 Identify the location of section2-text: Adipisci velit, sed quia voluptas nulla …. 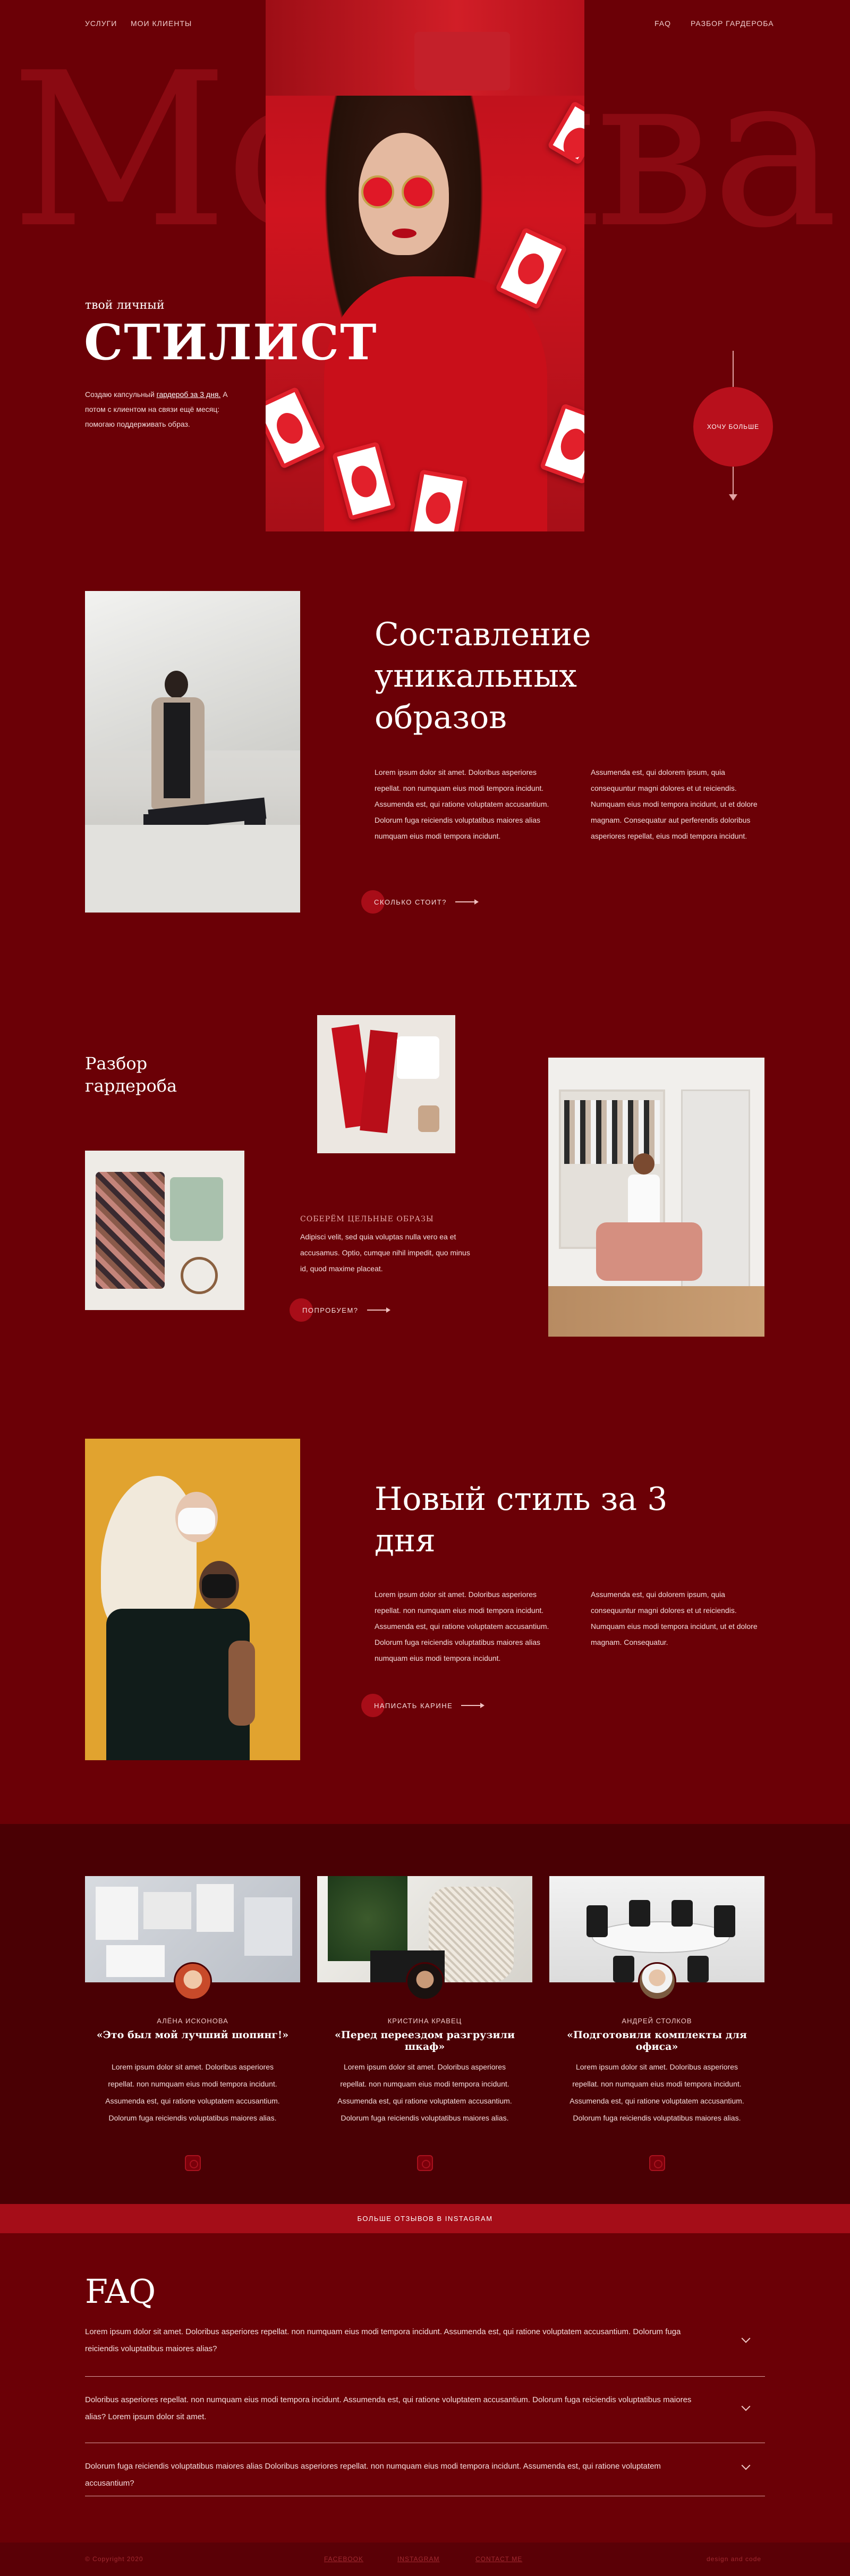
(385, 1252).